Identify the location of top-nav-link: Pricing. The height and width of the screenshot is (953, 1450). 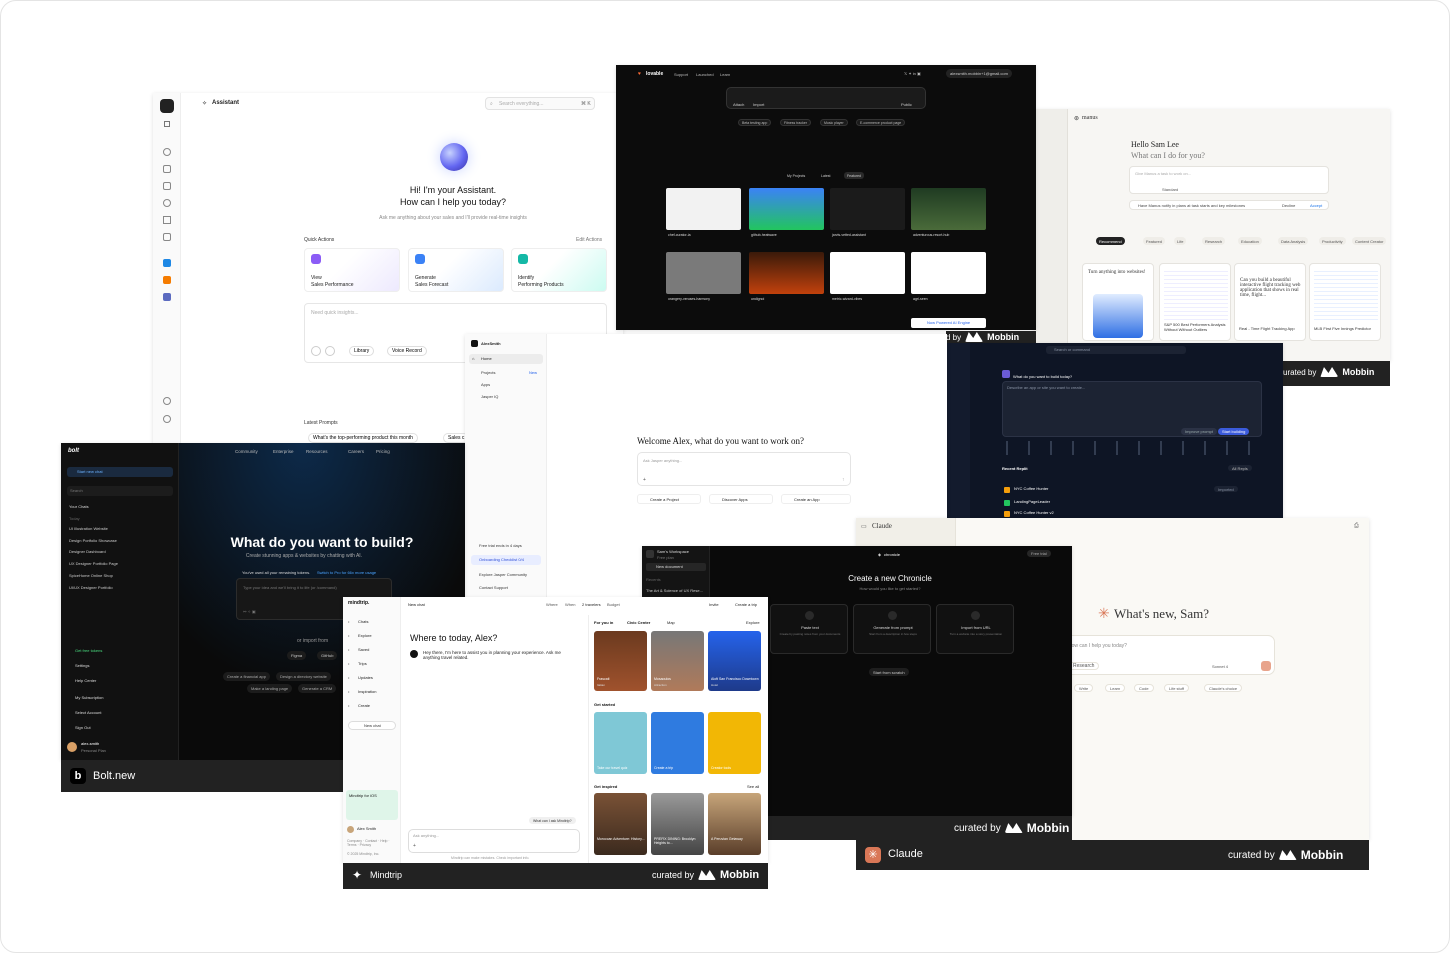
(383, 451).